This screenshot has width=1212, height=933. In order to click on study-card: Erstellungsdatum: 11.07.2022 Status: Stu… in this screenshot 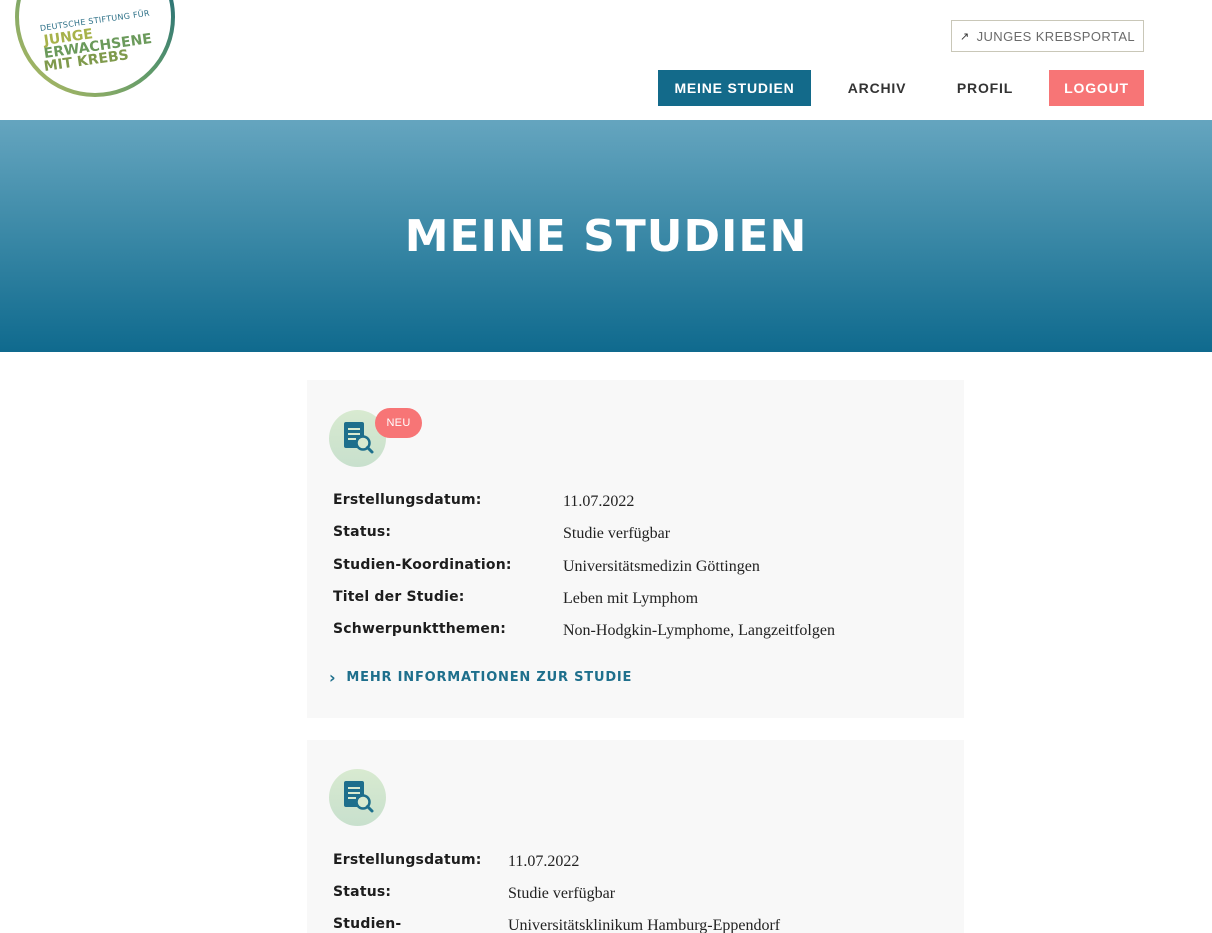, I will do `click(635, 836)`.